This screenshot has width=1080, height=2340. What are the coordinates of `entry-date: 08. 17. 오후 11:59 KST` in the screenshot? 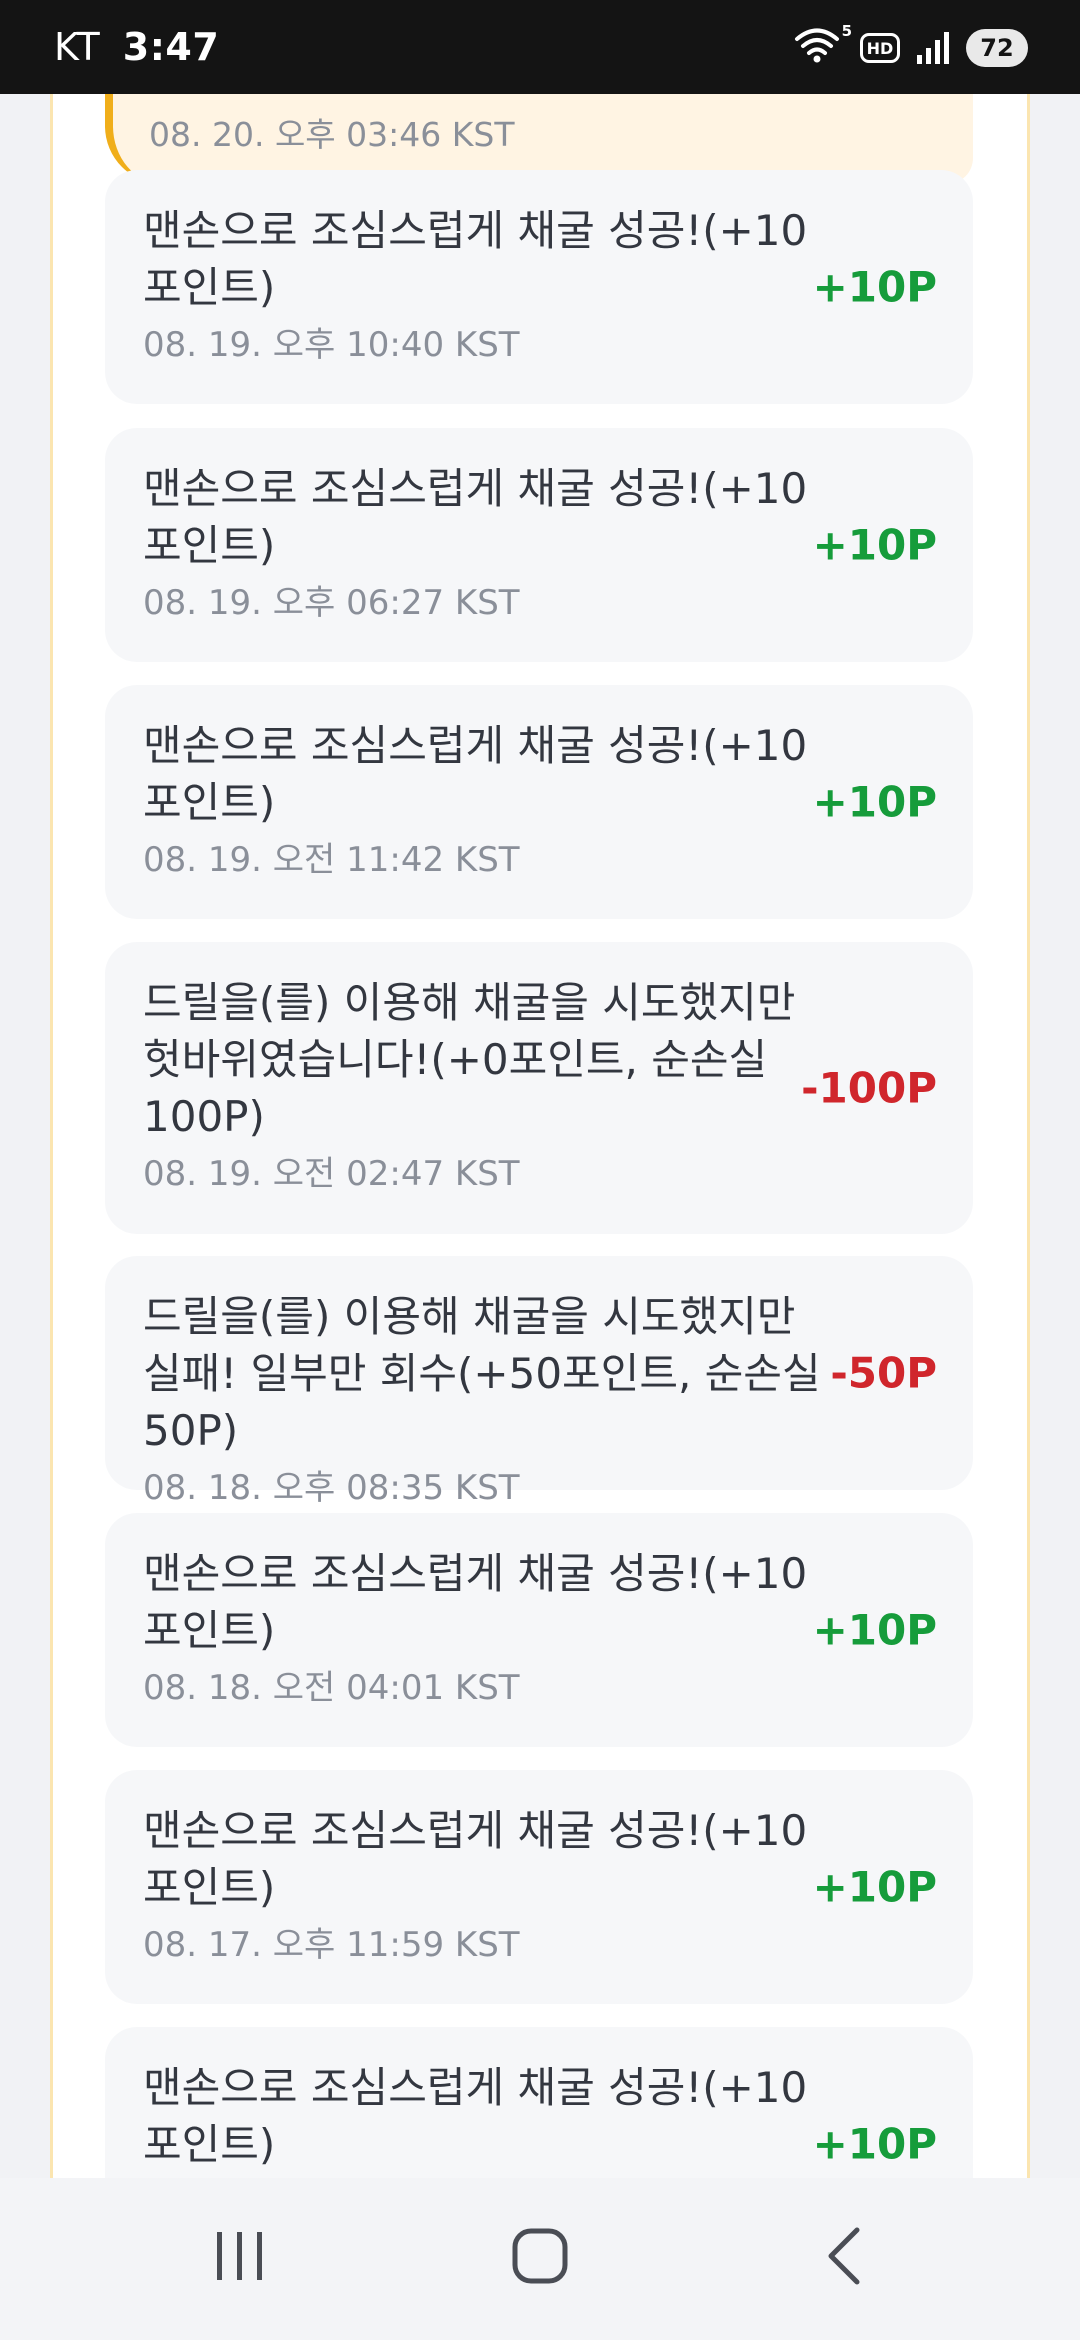 It's located at (331, 1945).